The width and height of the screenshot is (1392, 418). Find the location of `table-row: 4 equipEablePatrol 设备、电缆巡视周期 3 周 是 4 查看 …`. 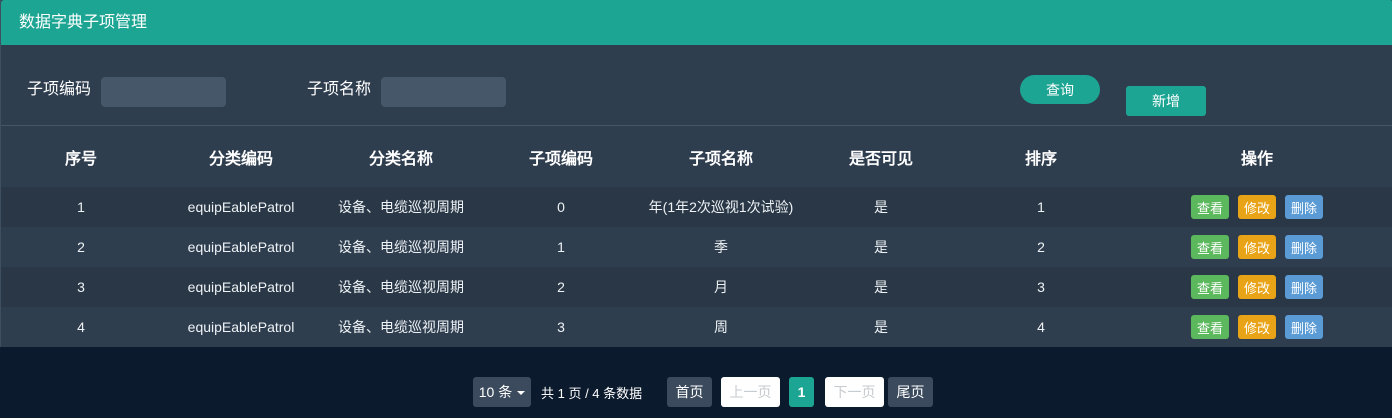

table-row: 4 equipEablePatrol 设备、电缆巡视周期 3 周 是 4 查看 … is located at coordinates (696, 327).